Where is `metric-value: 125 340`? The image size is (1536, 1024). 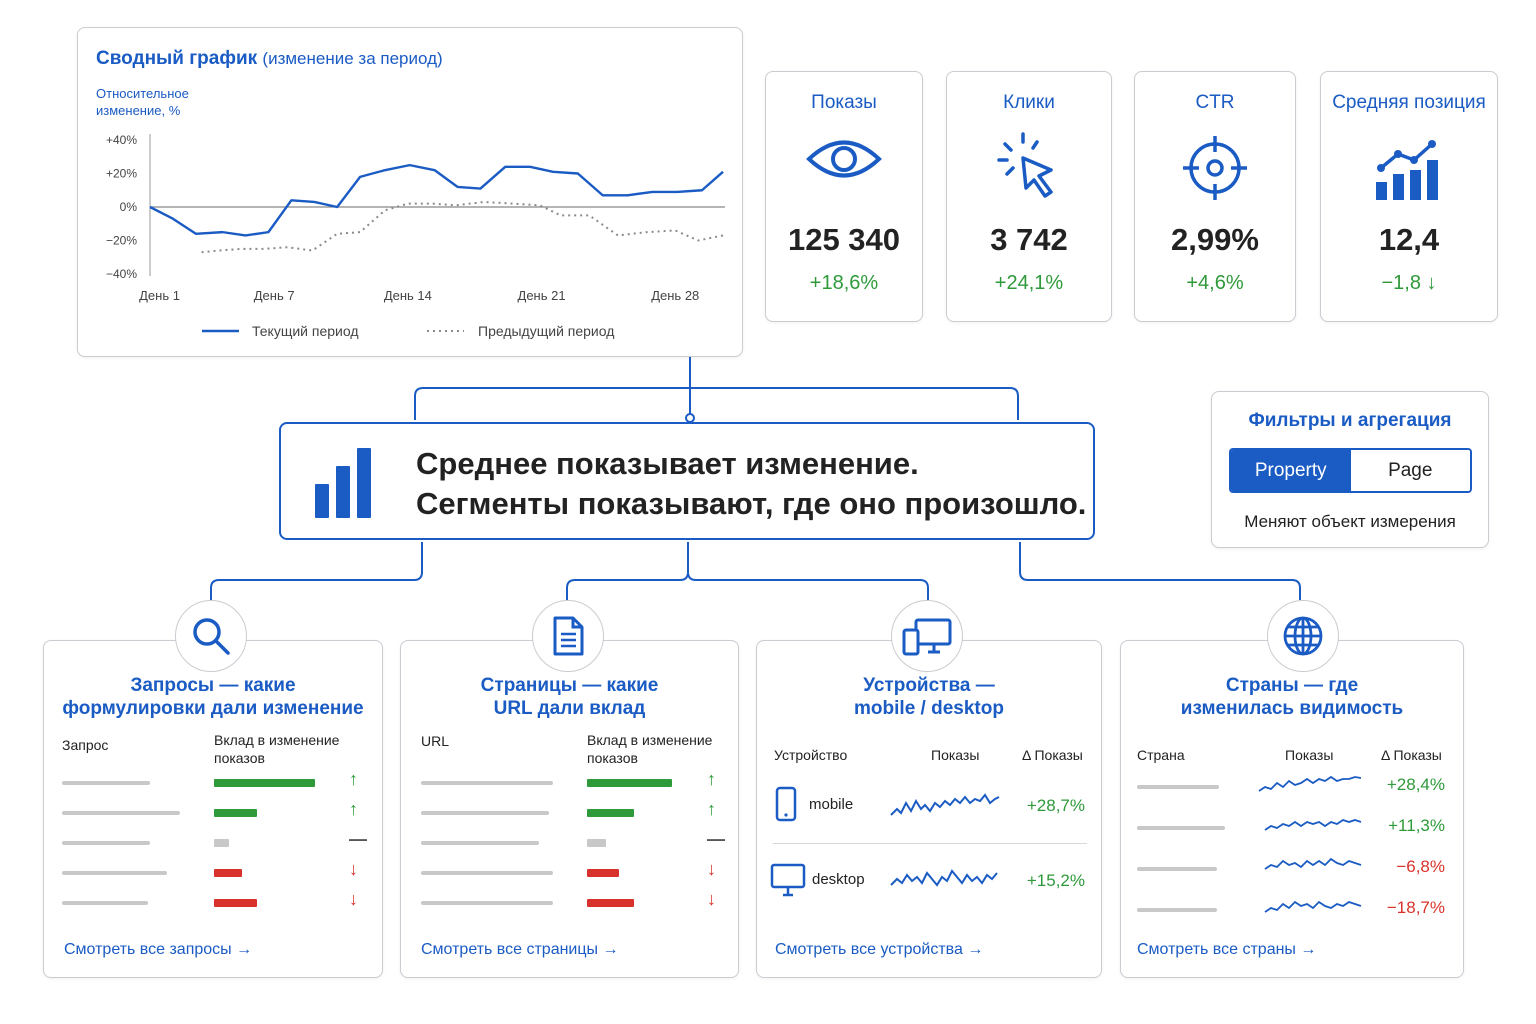
metric-value: 125 340 is located at coordinates (844, 239).